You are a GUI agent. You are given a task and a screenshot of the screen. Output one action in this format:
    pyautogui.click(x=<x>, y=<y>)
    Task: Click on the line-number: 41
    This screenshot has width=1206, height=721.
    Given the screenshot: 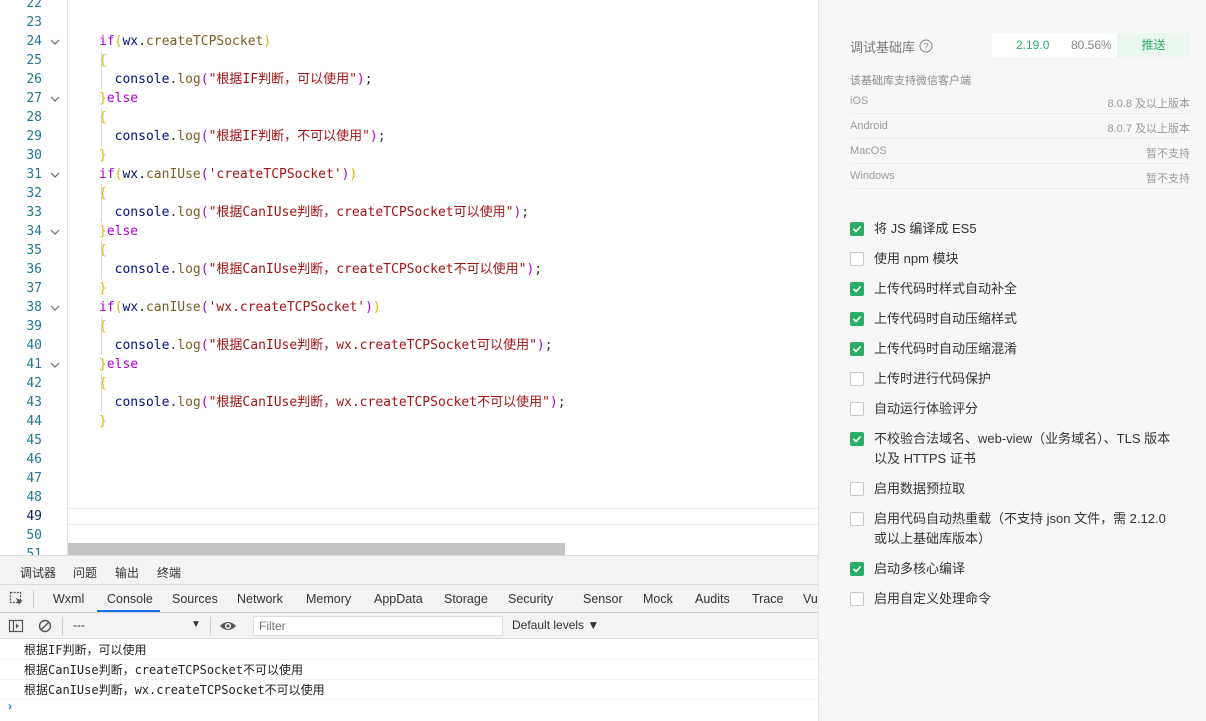 What is the action you would take?
    pyautogui.click(x=34, y=364)
    